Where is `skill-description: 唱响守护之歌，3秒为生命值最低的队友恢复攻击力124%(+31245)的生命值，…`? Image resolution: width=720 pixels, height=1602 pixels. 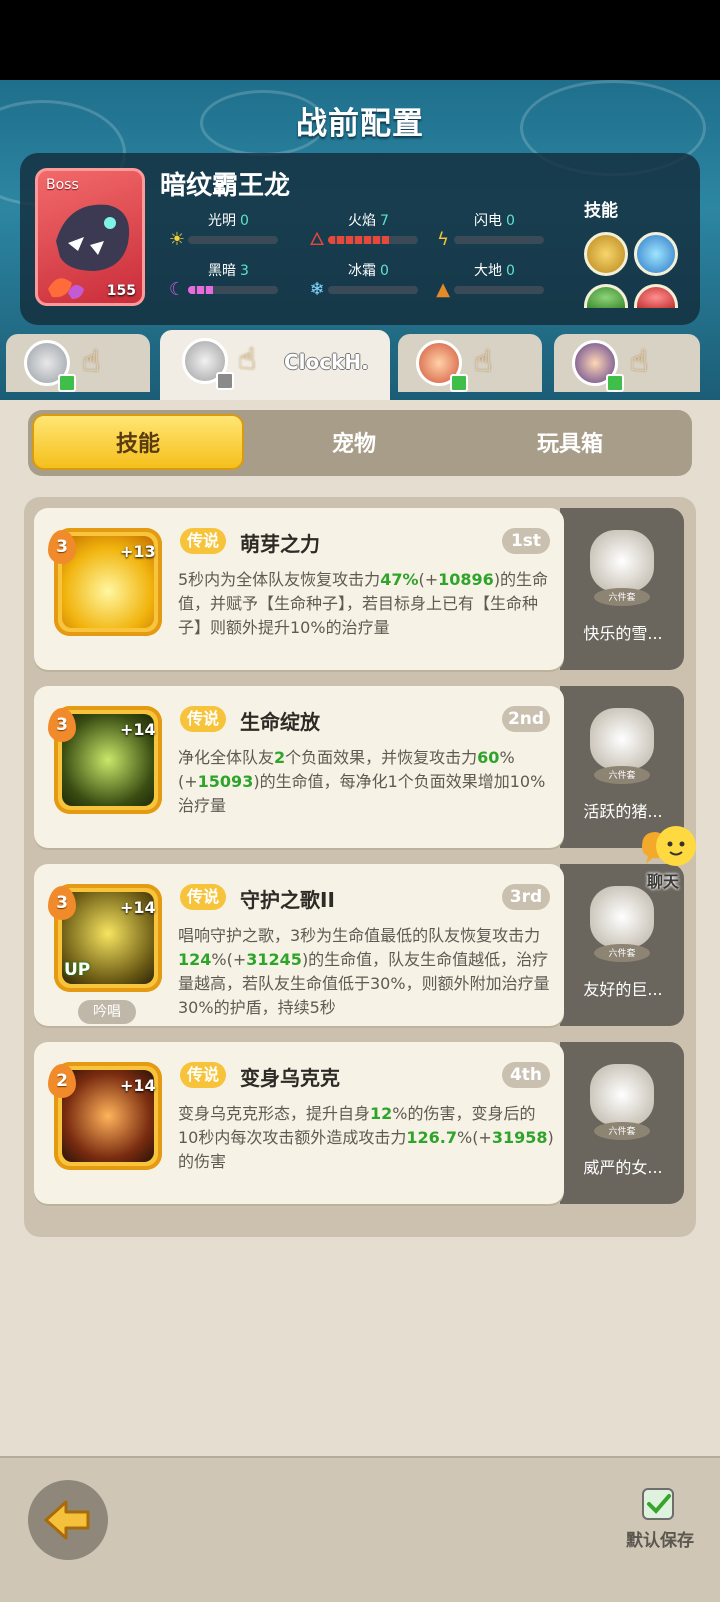 skill-description: 唱响守护之歌，3秒为生命值最低的队友恢复攻击力124%(+31245)的生命值，… is located at coordinates (366, 972).